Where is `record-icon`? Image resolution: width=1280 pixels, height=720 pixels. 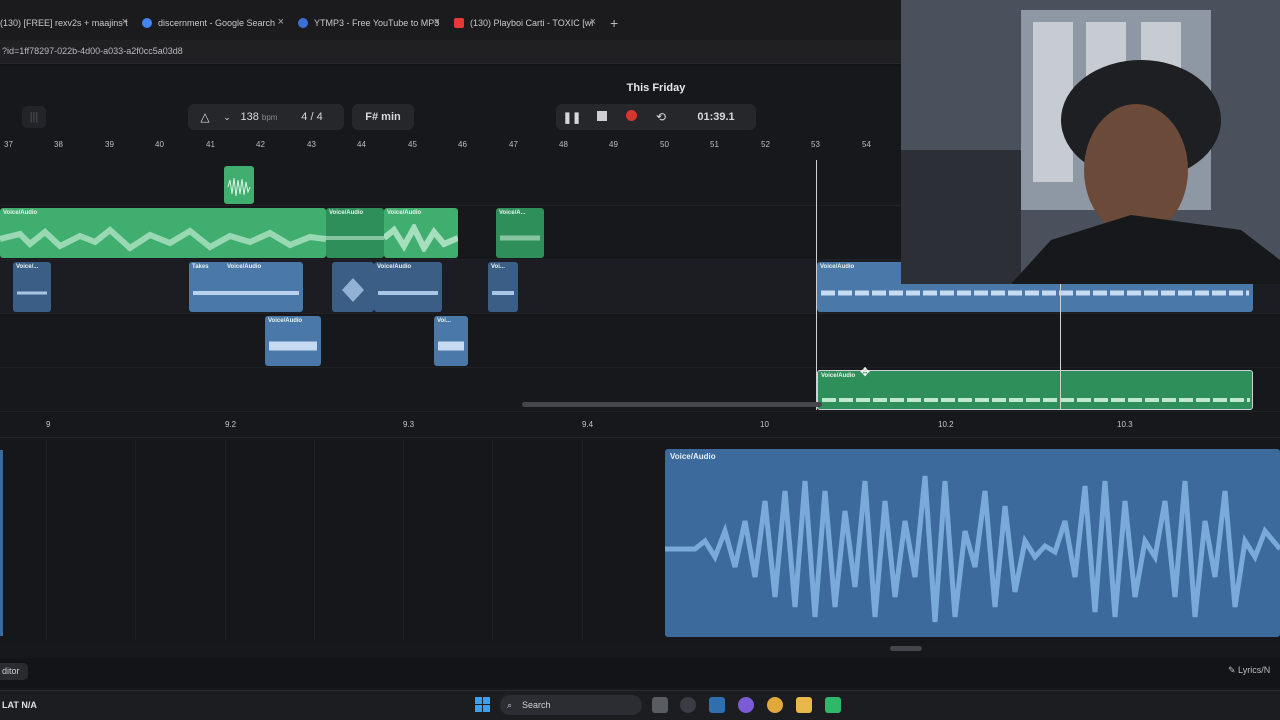 record-icon is located at coordinates (631, 115).